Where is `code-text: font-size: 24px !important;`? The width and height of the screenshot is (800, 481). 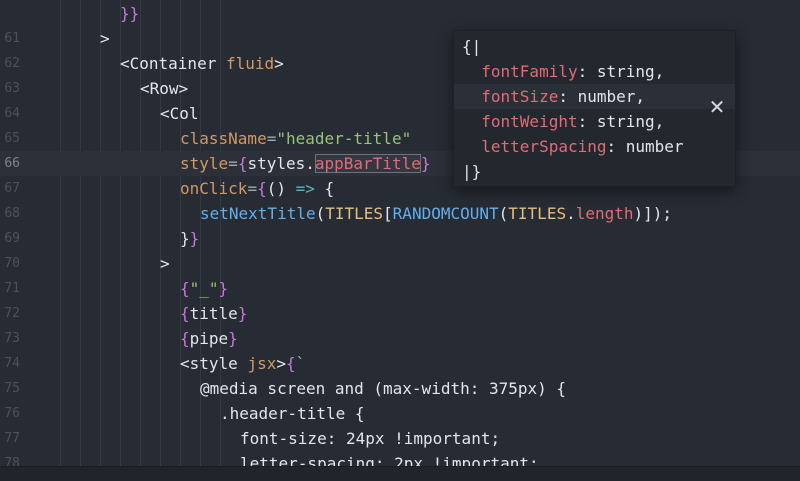 code-text: font-size: 24px !important; is located at coordinates (370, 438).